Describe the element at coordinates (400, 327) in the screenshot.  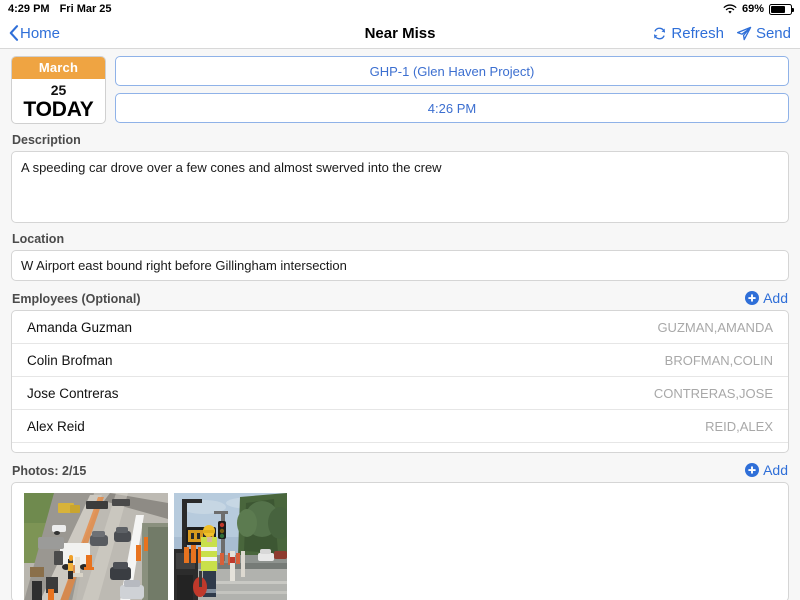
I see `table-row: Amanda Guzman GUZMAN,AMANDA` at that location.